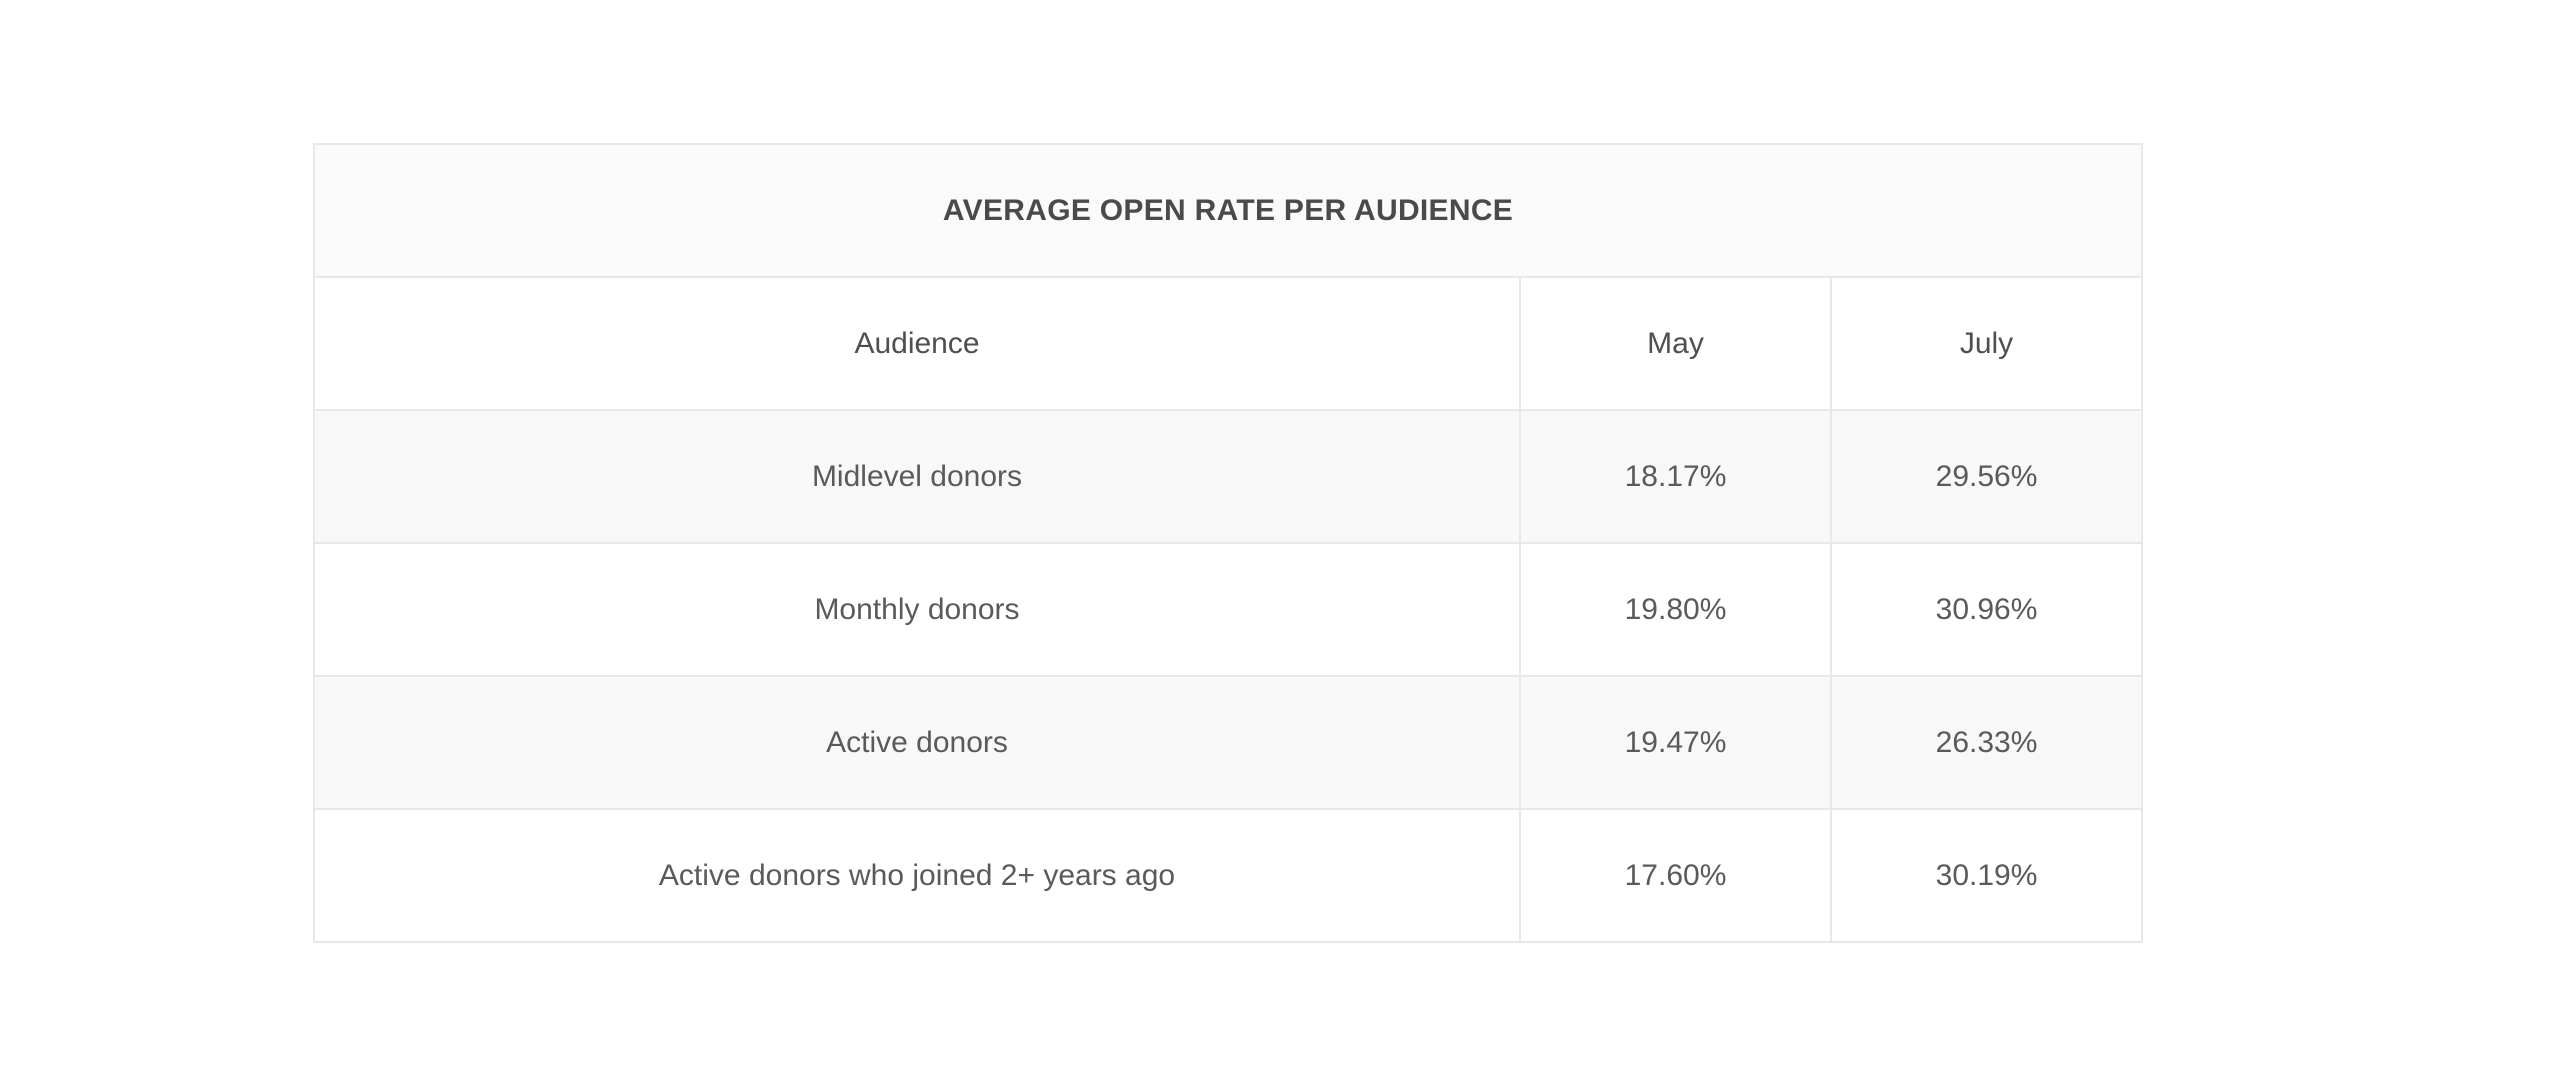 This screenshot has height=1081, width=2560. I want to click on column-header-may: May, so click(1675, 343).